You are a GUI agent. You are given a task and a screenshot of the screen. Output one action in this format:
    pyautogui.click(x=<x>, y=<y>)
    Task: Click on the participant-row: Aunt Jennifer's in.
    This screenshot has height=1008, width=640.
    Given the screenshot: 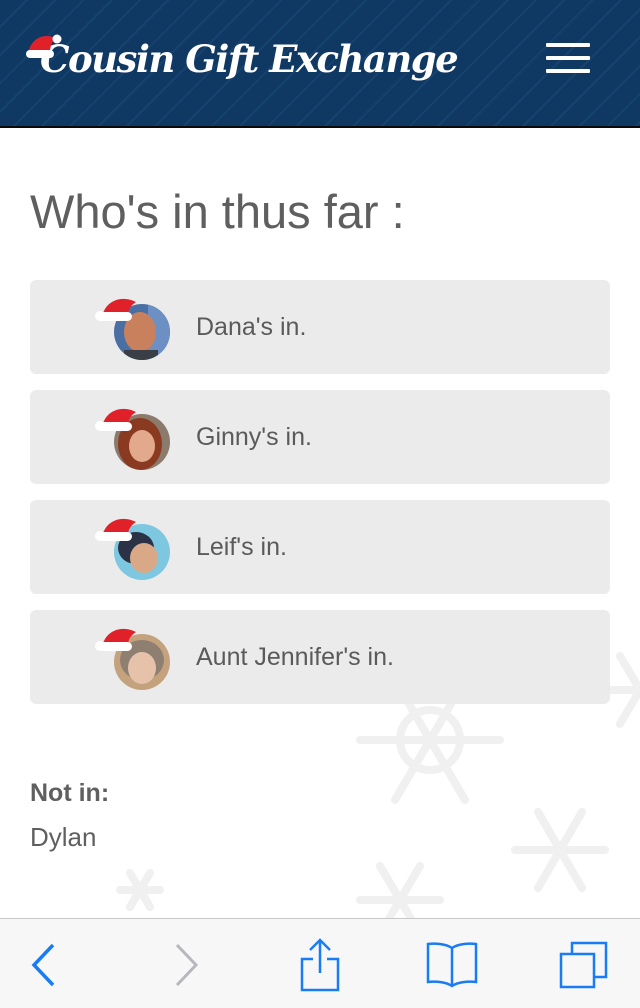 What is the action you would take?
    pyautogui.click(x=320, y=657)
    